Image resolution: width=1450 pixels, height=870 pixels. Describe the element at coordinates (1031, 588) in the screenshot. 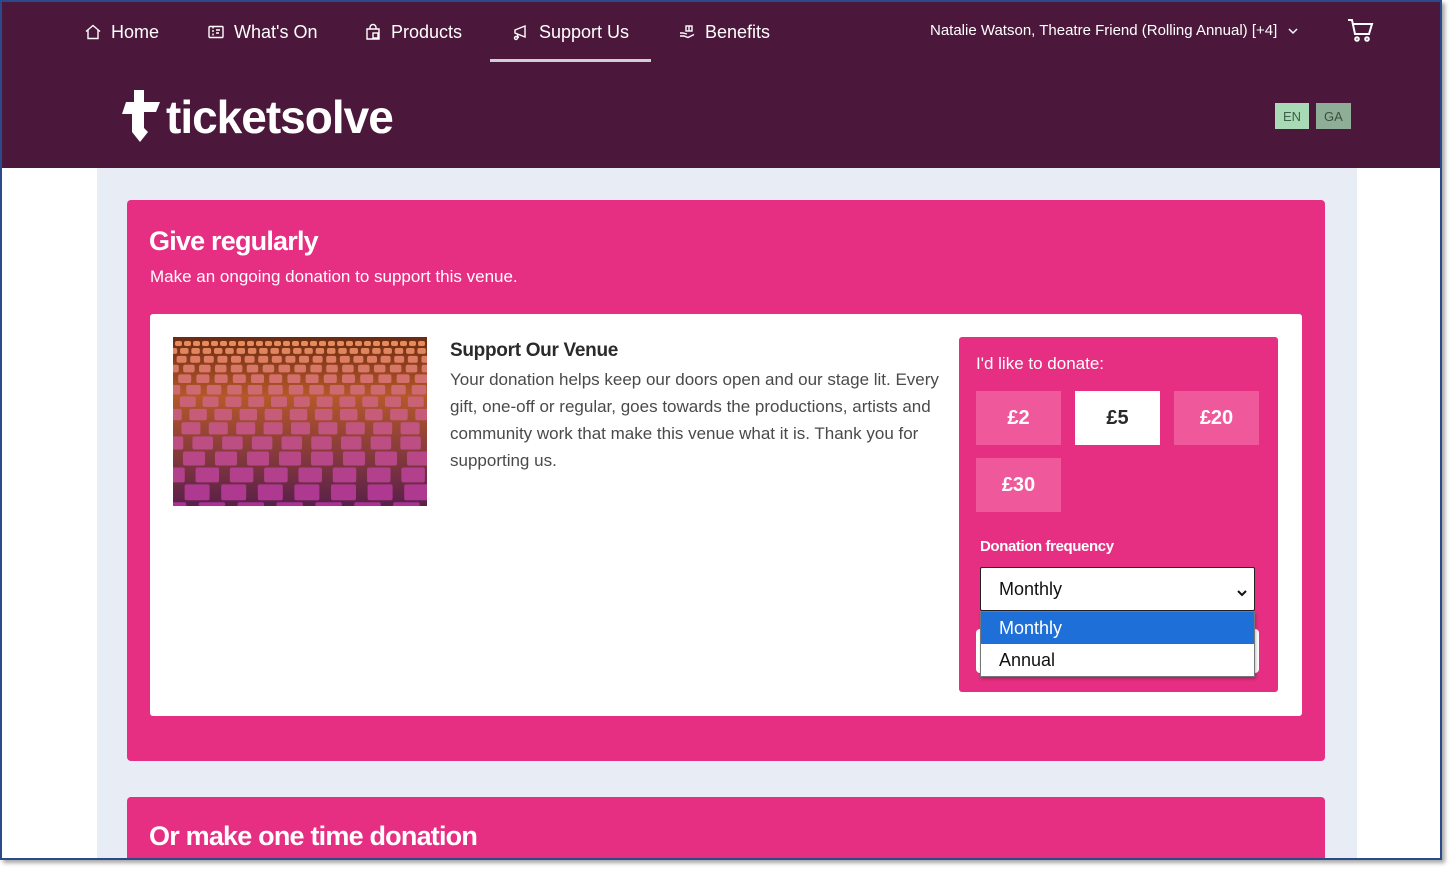

I see `frequency-selected-value: Monthly` at that location.